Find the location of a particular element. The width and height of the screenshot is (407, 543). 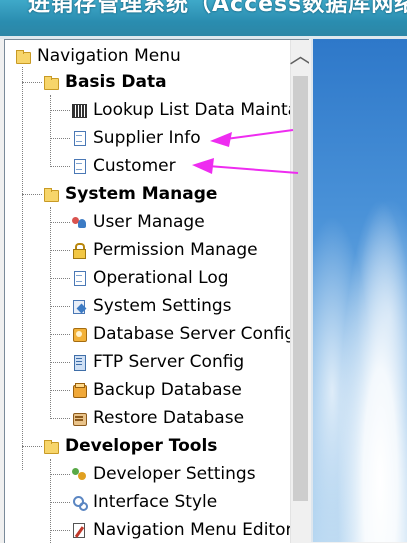

developer-settings-icon is located at coordinates (79, 474).